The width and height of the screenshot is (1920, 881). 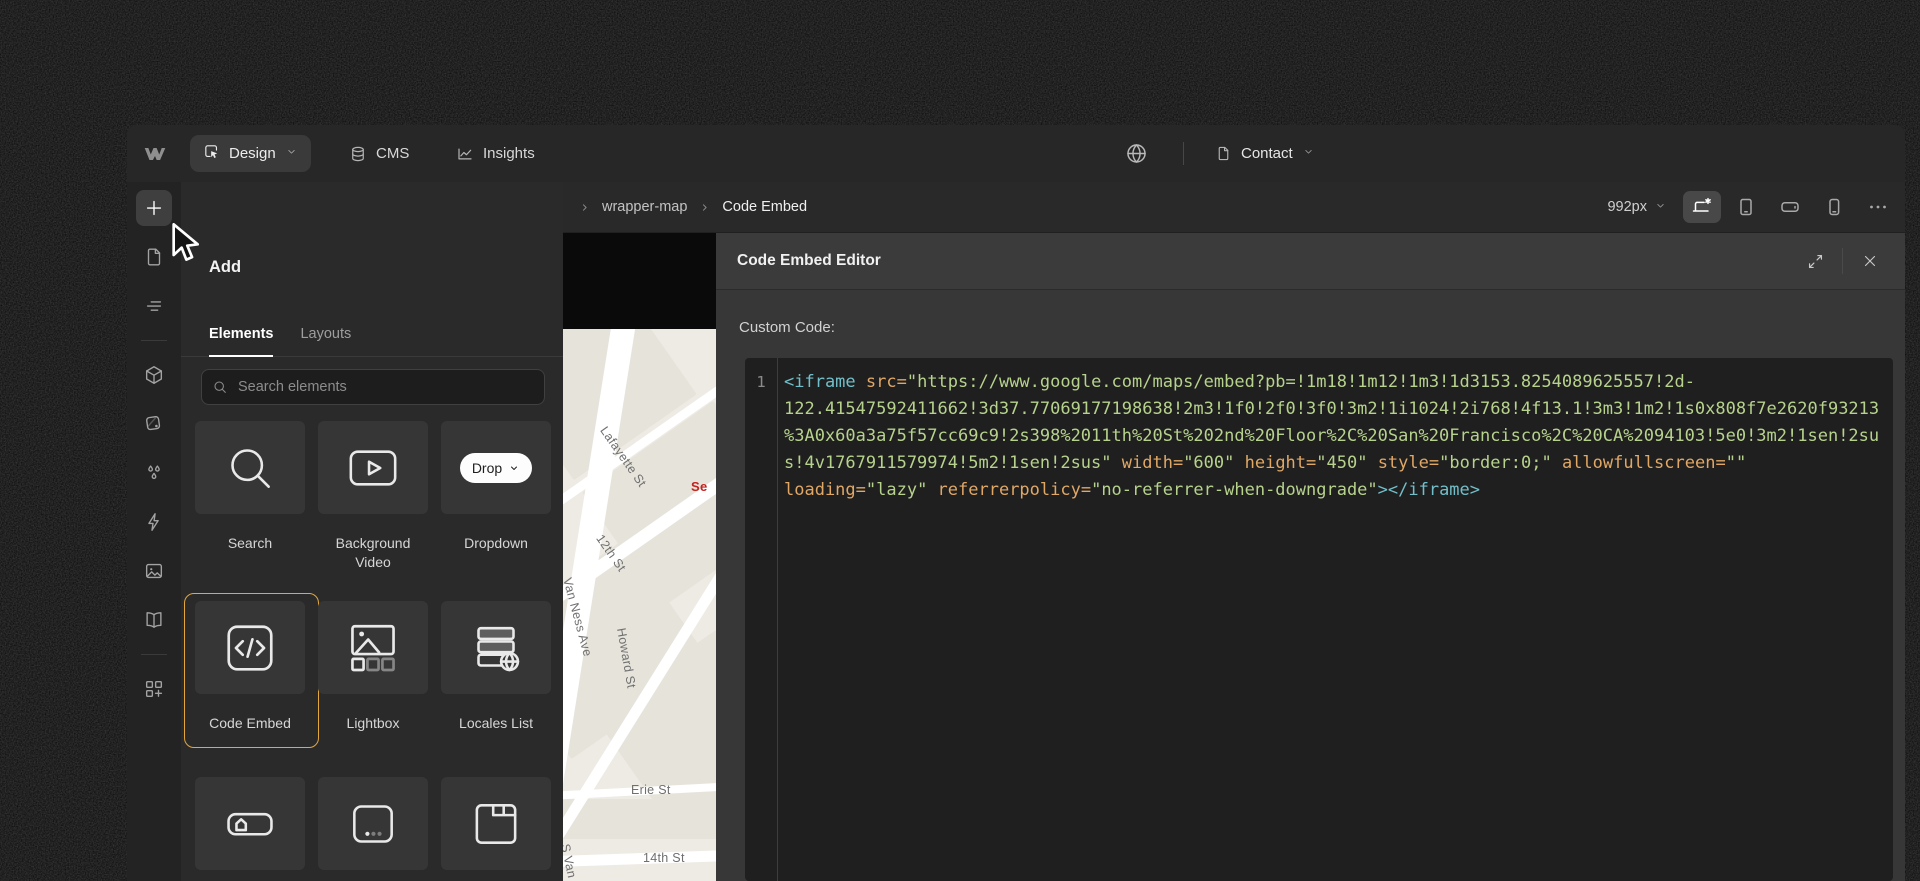 I want to click on map-street, so click(x=639, y=858).